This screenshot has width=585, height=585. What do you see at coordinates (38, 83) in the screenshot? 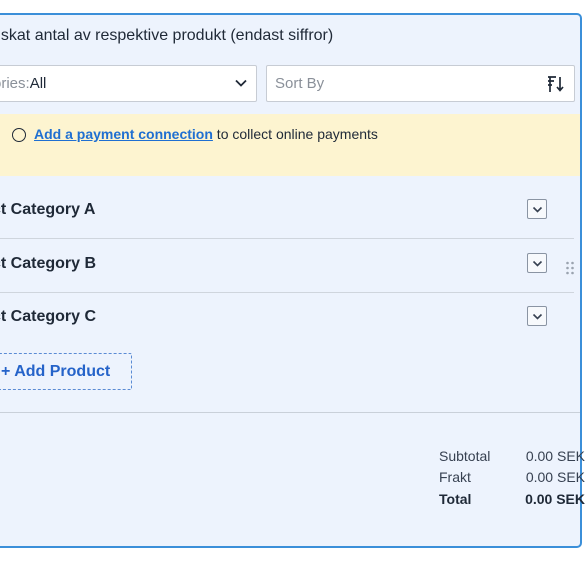
I see `categories-select-value: All` at bounding box center [38, 83].